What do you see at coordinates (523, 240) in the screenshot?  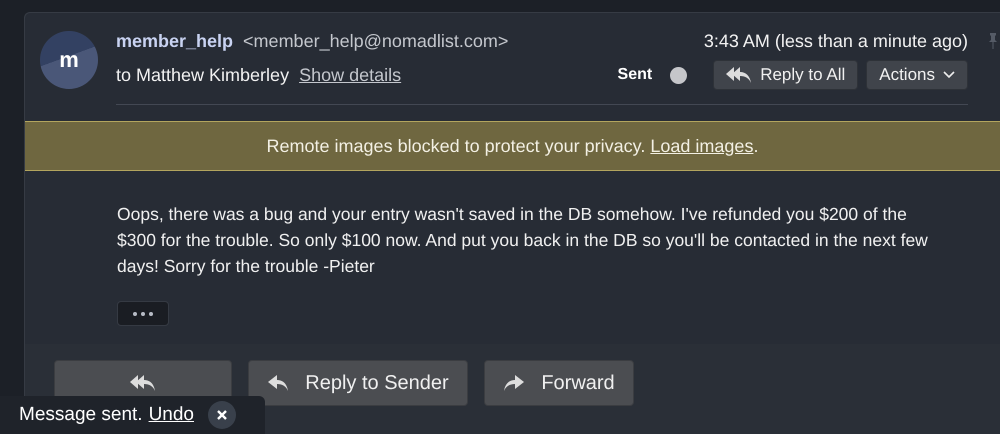 I see `message-body: Oops, there was a bug and your entry wasn't saved in the DB somehow. I've refunded you $200 of the $300 for the trouble. So only $100 now. And put you back in the DB so you'll be contacted in the next few days! Sorry for the trouble -Pieter` at bounding box center [523, 240].